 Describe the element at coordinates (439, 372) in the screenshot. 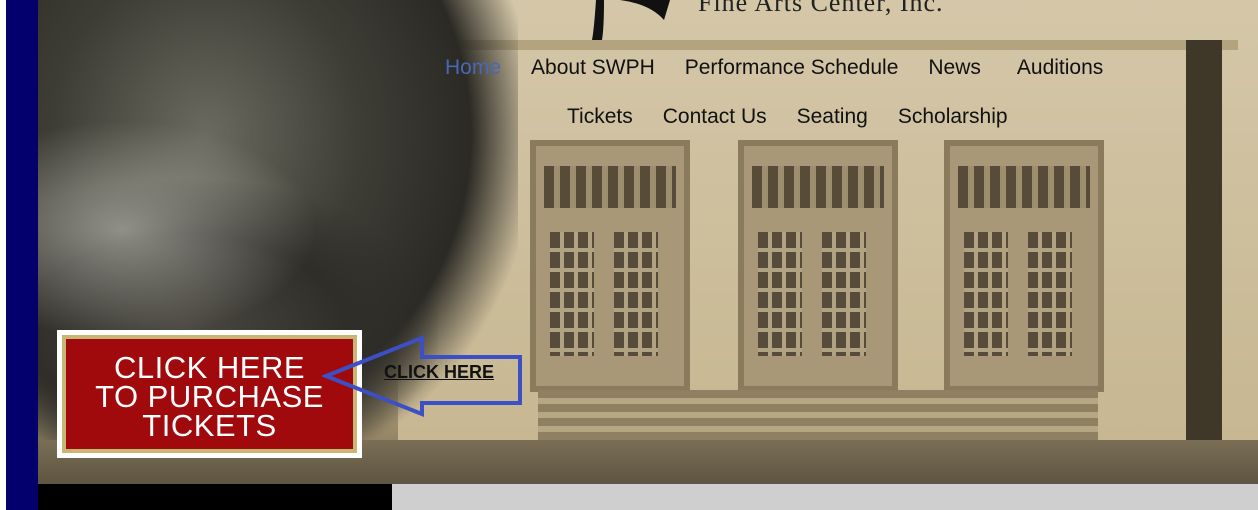

I see `click-here-link: CLICK HERE` at that location.